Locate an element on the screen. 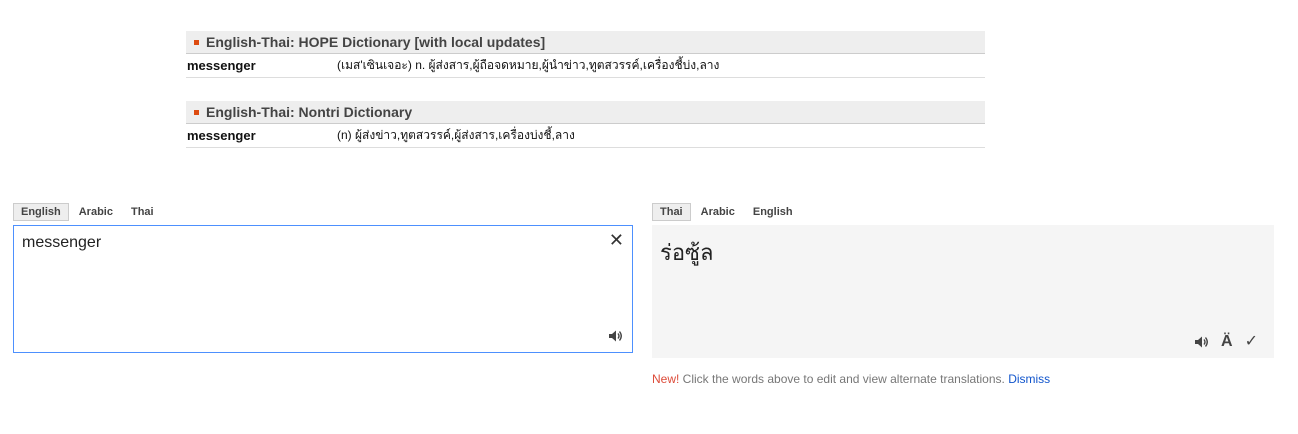  source-language-bar: English Arabic Thai is located at coordinates (88, 212).